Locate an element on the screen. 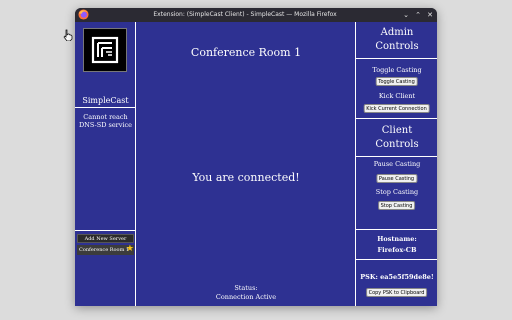 This screenshot has width=512, height=320. stop-casting-label: Stop Casting is located at coordinates (397, 192).